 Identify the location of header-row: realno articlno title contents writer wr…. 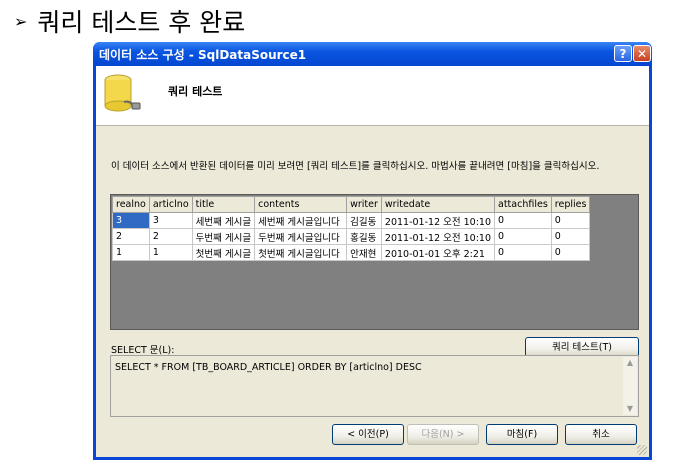
(351, 204).